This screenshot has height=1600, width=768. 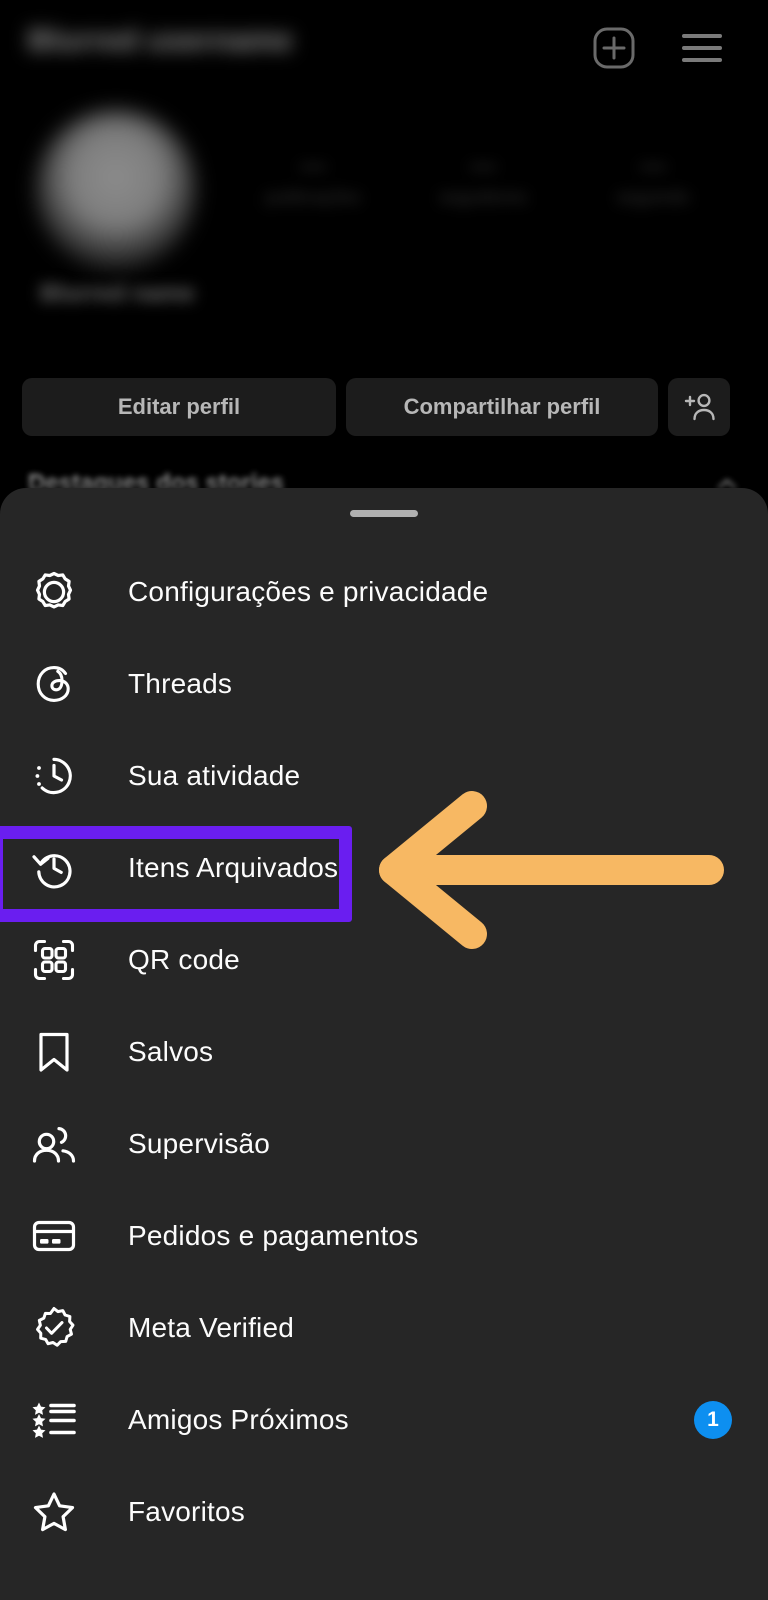 What do you see at coordinates (116, 190) in the screenshot?
I see `avatar` at bounding box center [116, 190].